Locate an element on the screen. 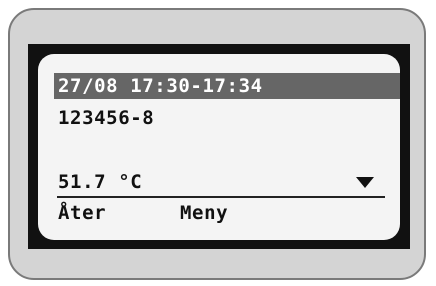 This screenshot has height=286, width=436. menu-softkey: Meny is located at coordinates (204, 213).